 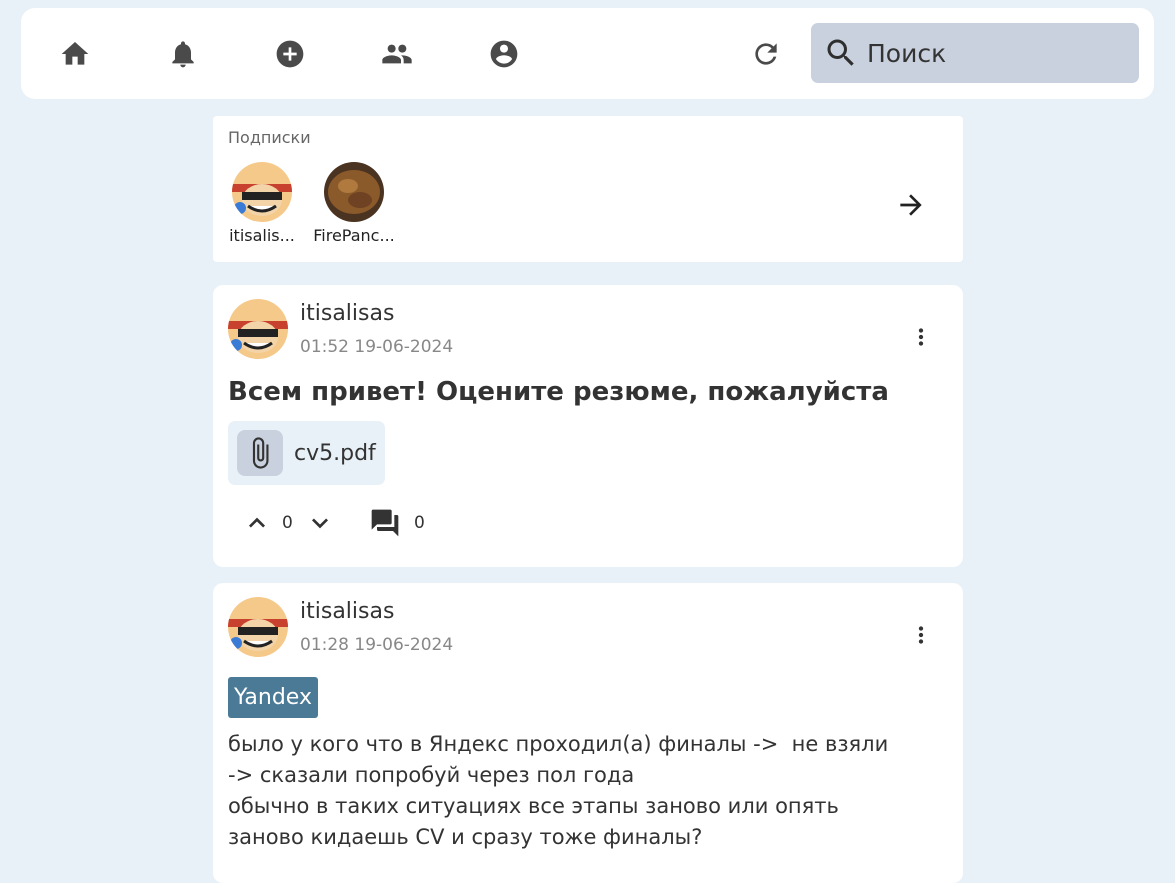 I want to click on post-header: itisalisas 01:52 19-06-2024, so click(x=588, y=330).